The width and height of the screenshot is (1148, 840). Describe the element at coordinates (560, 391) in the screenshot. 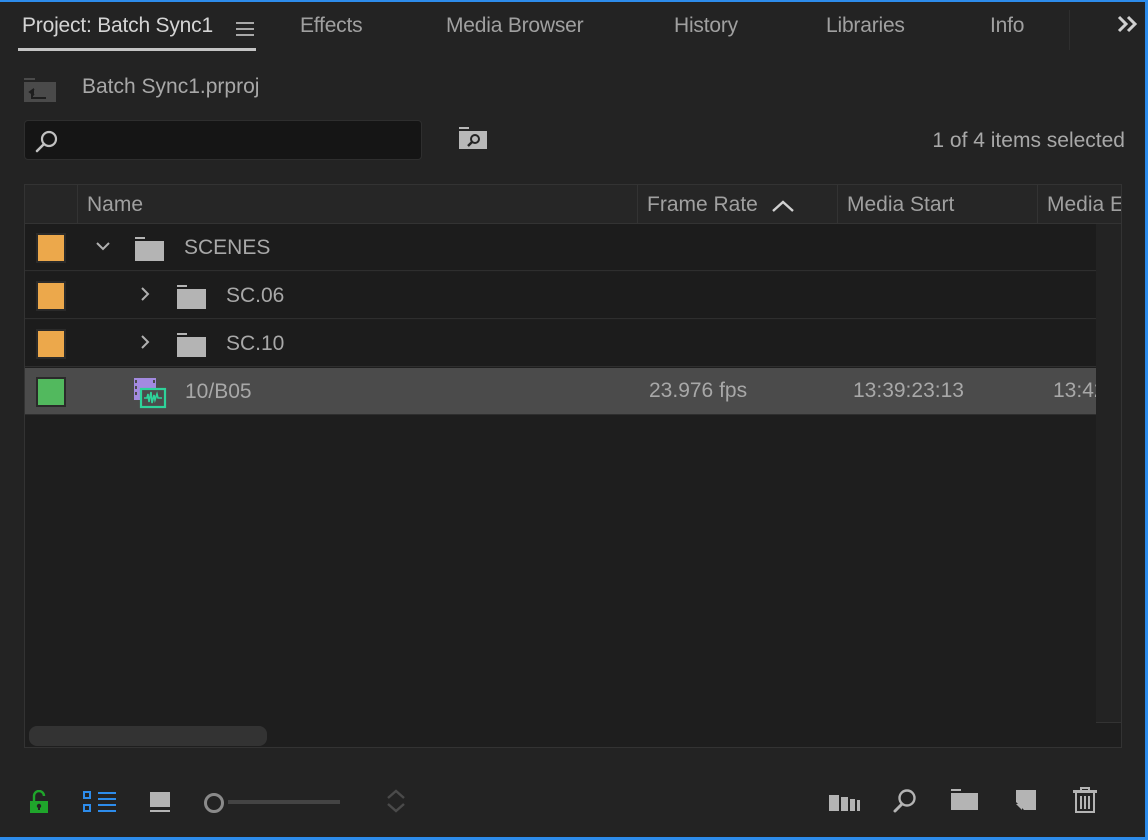

I see `table-row: 10/B05 23.976 fps 13:39:23:13 13:42` at that location.